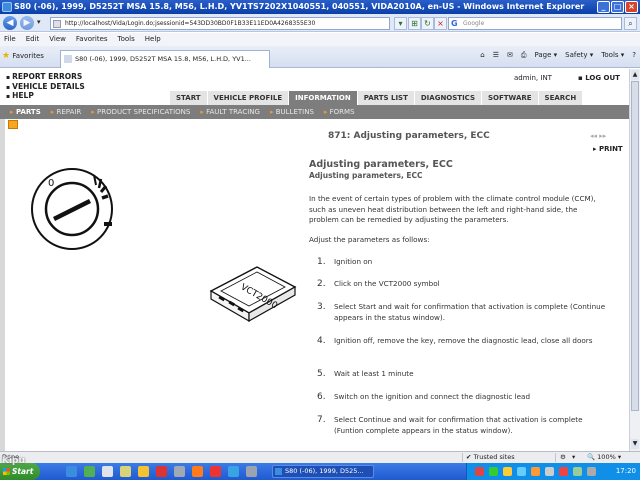  I want to click on zoom-dropdown-icon: ▾, so click(573, 457).